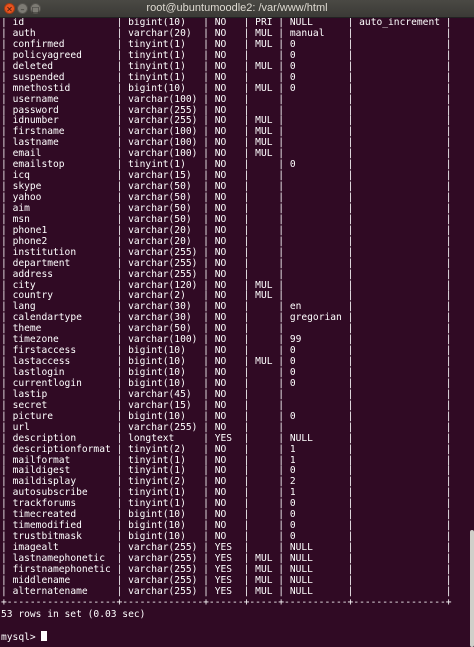 This screenshot has width=474, height=647. Describe the element at coordinates (61, 307) in the screenshot. I see `table-cell: lang` at that location.